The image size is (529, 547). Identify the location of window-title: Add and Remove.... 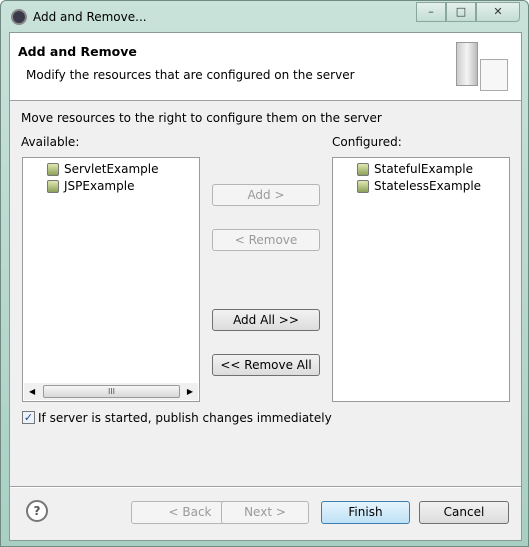
(90, 17).